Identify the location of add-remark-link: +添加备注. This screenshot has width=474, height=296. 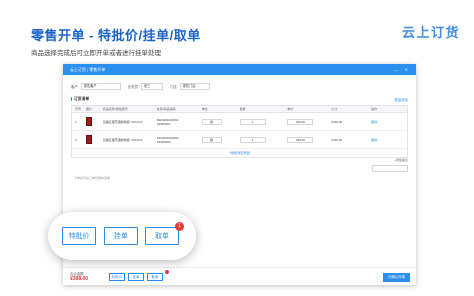
(401, 160).